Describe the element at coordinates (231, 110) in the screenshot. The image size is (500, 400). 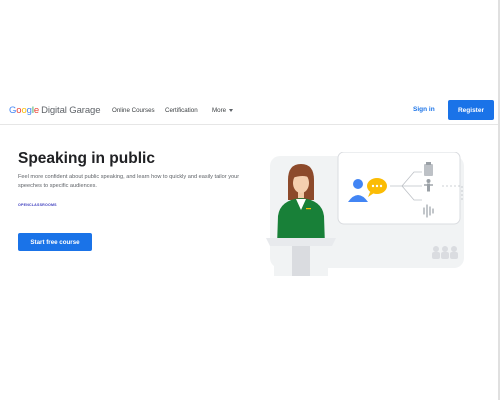
I see `chevron-down-icon` at that location.